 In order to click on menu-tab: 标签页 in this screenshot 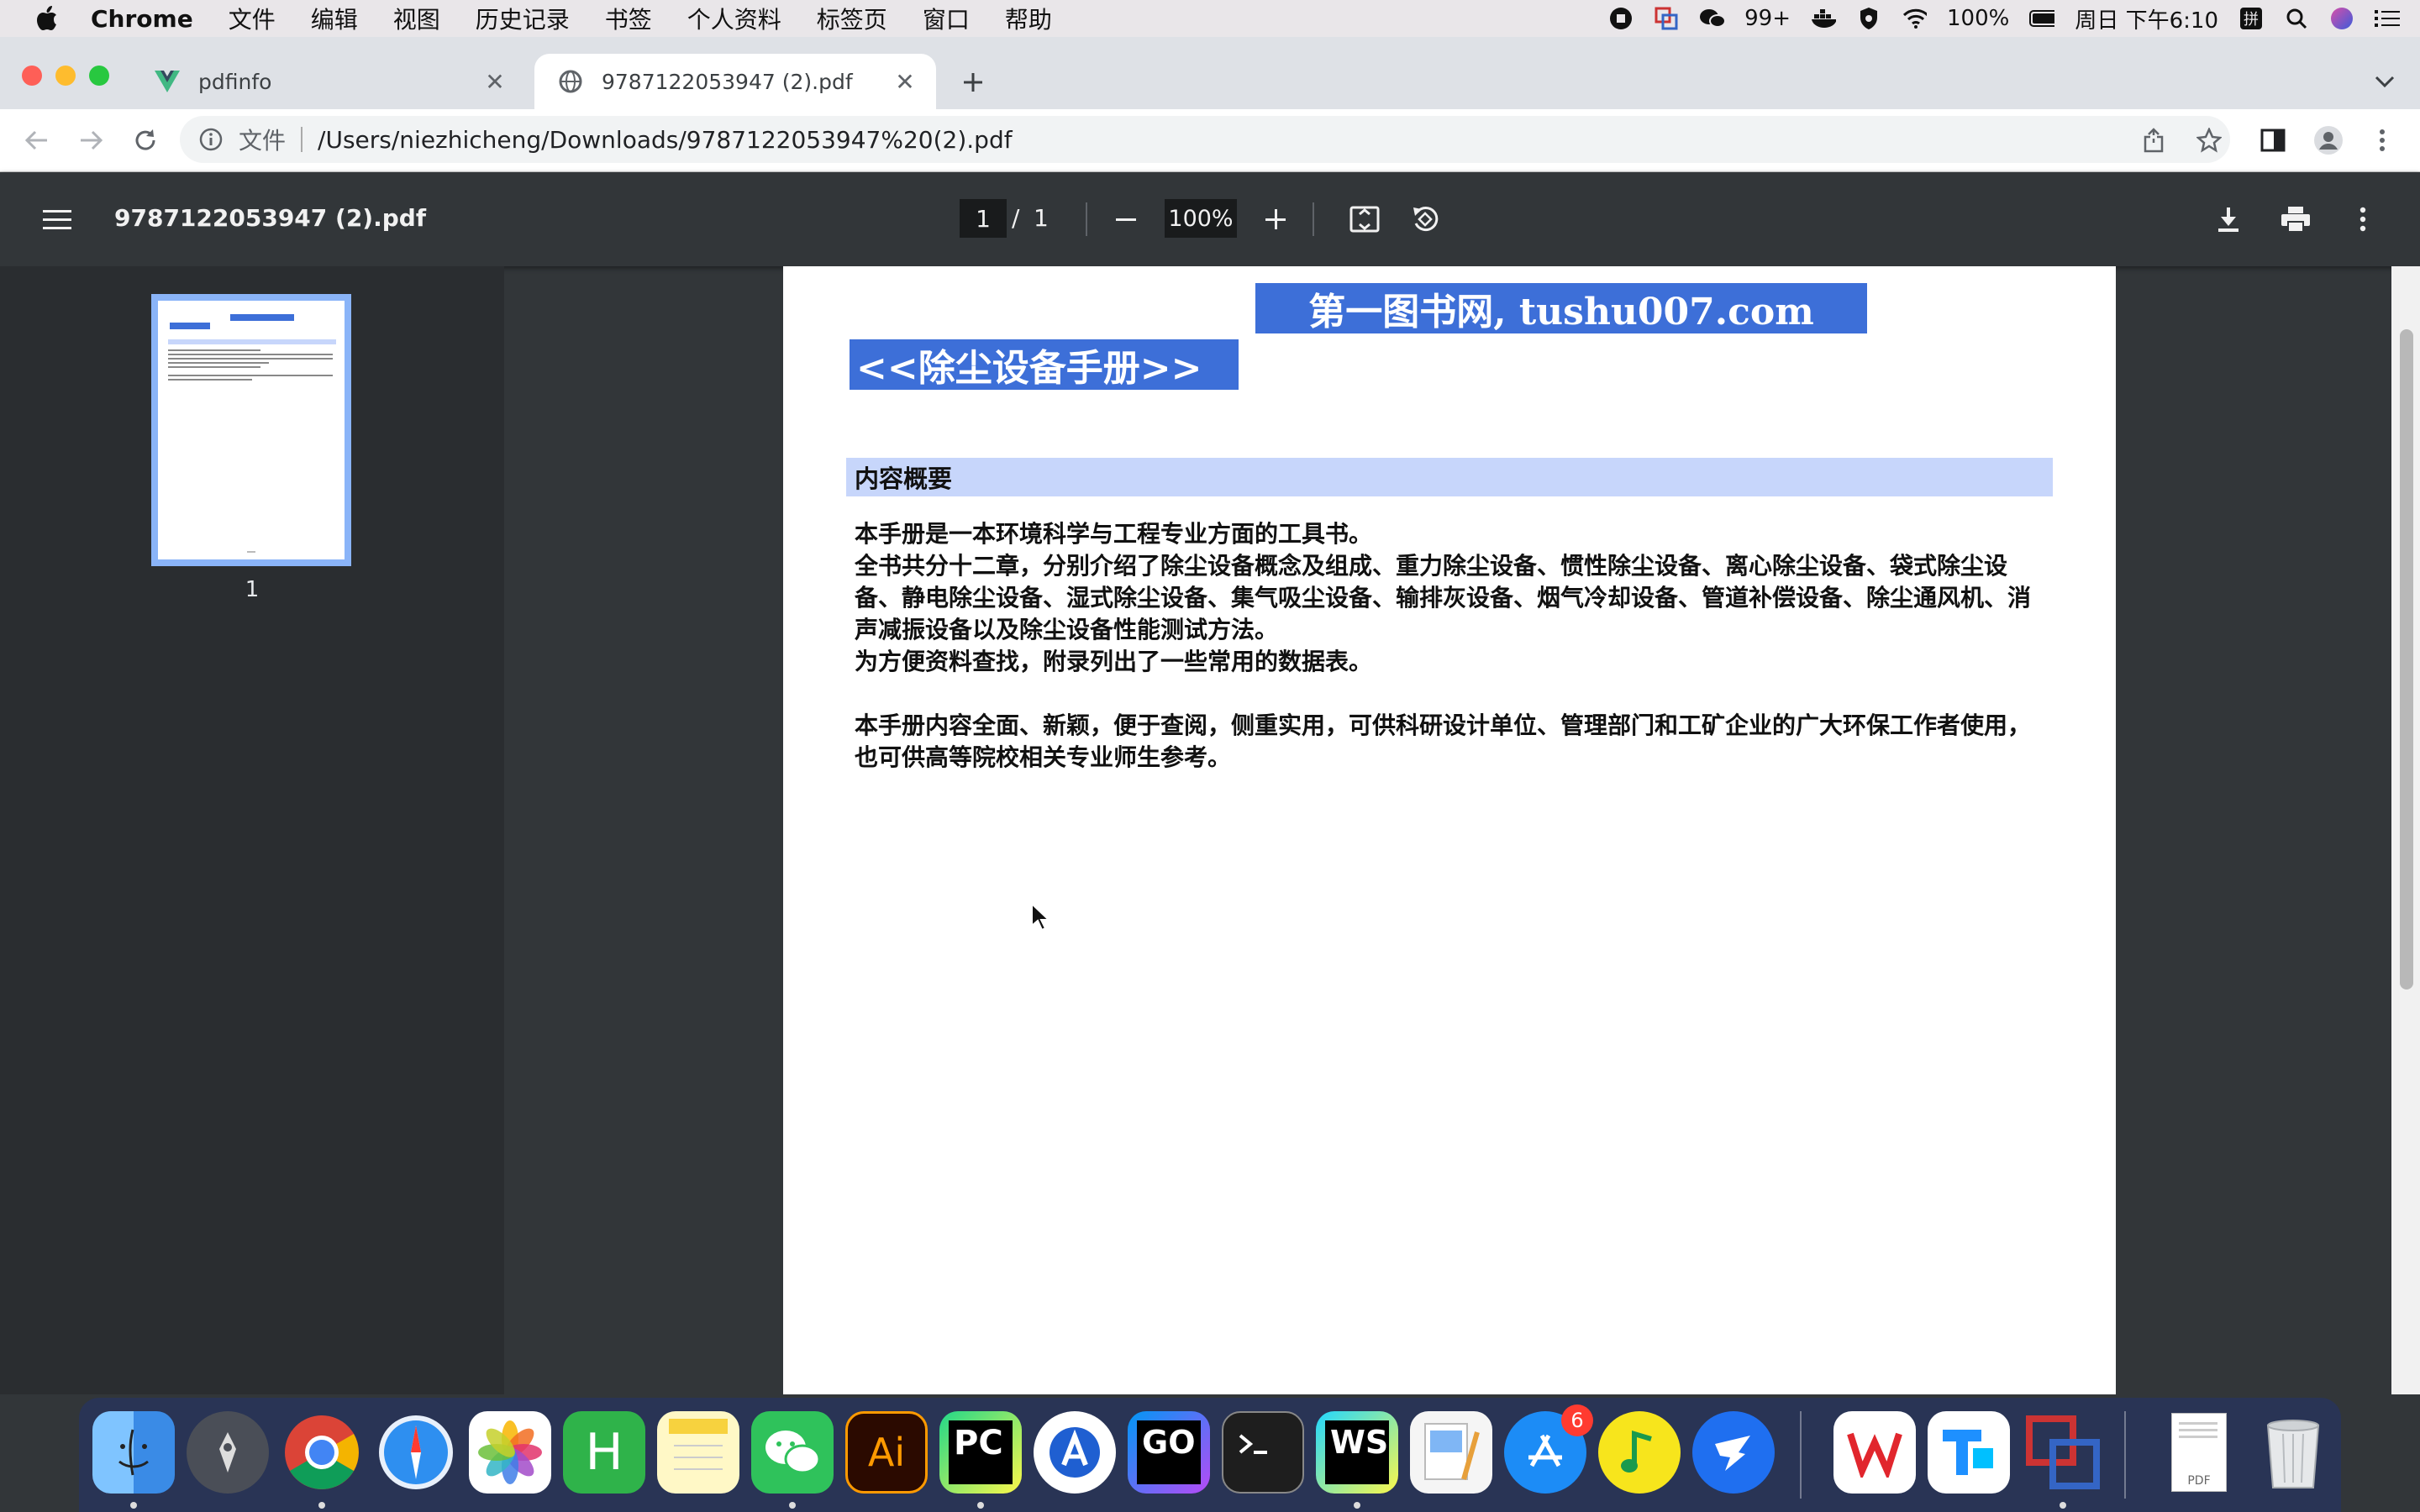, I will do `click(852, 18)`.